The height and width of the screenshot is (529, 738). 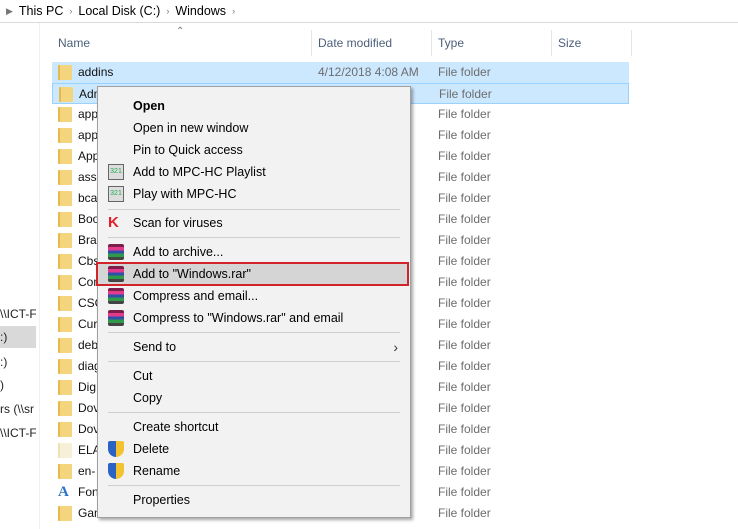 I want to click on address-bar: ▶ This PC › Local Disk (C:) › Windows ›, so click(x=369, y=11).